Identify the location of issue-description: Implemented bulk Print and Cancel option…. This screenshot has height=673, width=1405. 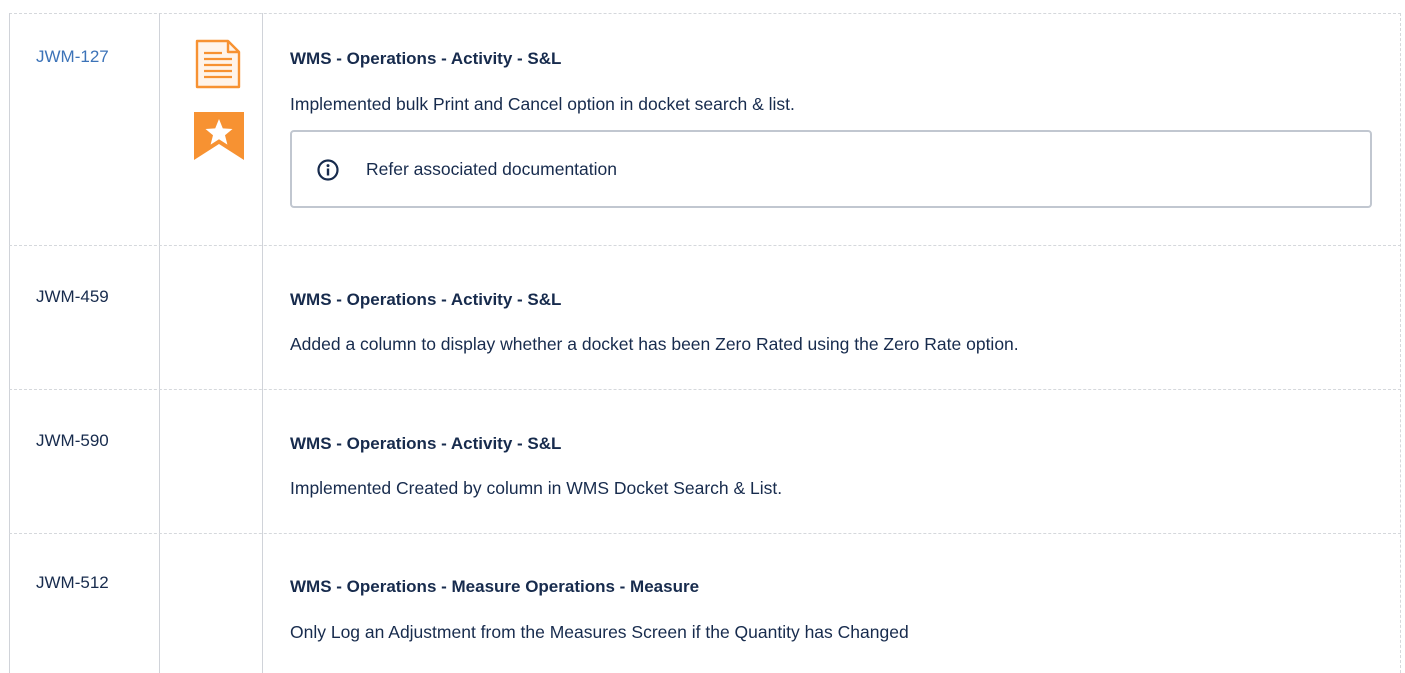
(542, 104).